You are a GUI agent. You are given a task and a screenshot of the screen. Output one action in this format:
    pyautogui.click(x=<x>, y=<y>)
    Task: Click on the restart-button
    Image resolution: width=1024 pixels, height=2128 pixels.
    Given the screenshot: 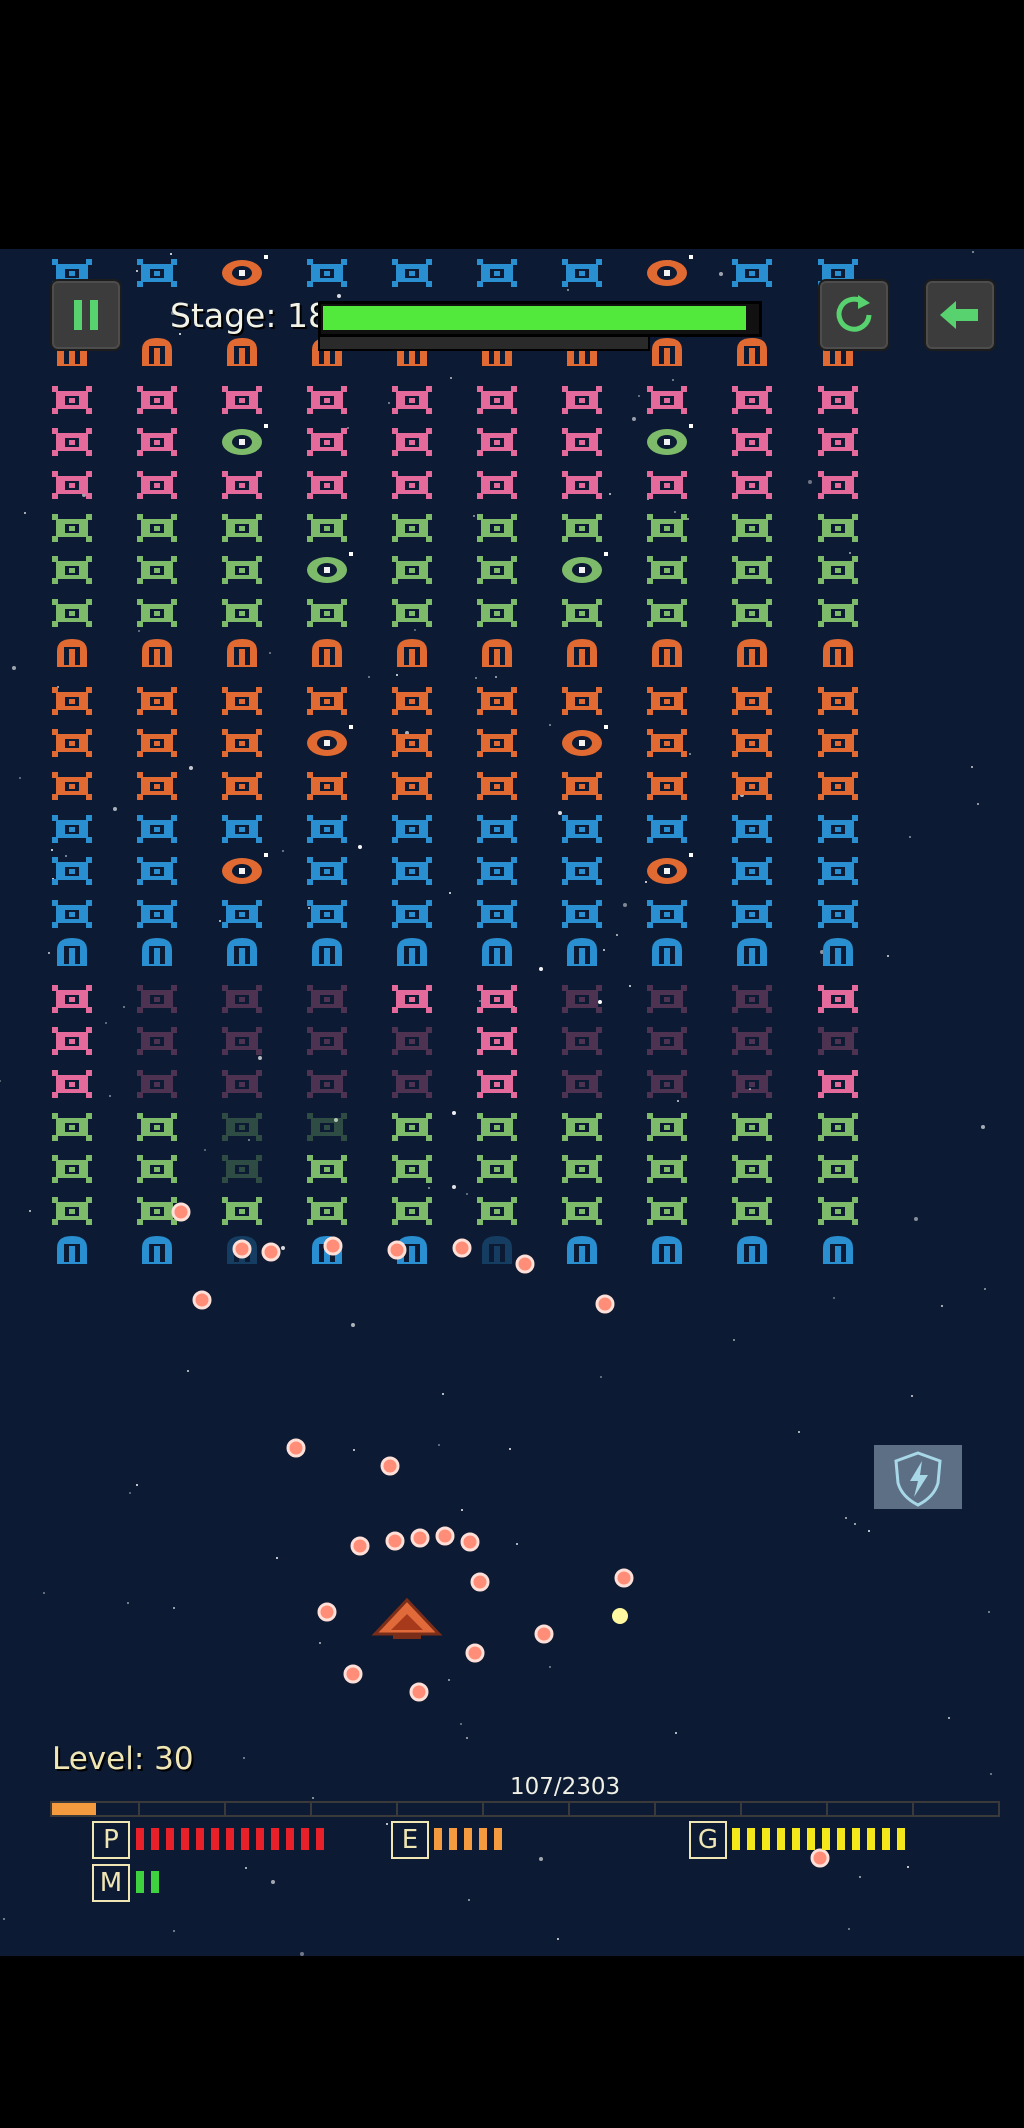 What is the action you would take?
    pyautogui.click(x=854, y=315)
    